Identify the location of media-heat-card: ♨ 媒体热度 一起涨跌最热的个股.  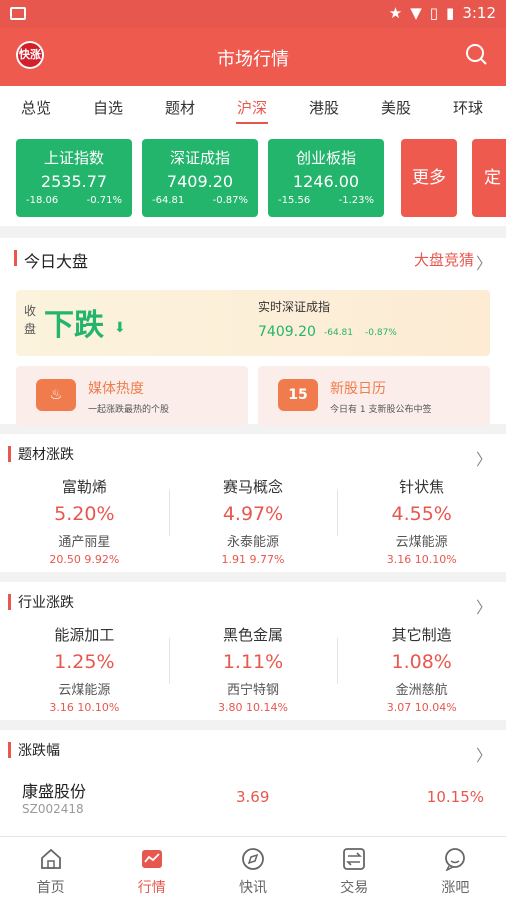
(132, 396).